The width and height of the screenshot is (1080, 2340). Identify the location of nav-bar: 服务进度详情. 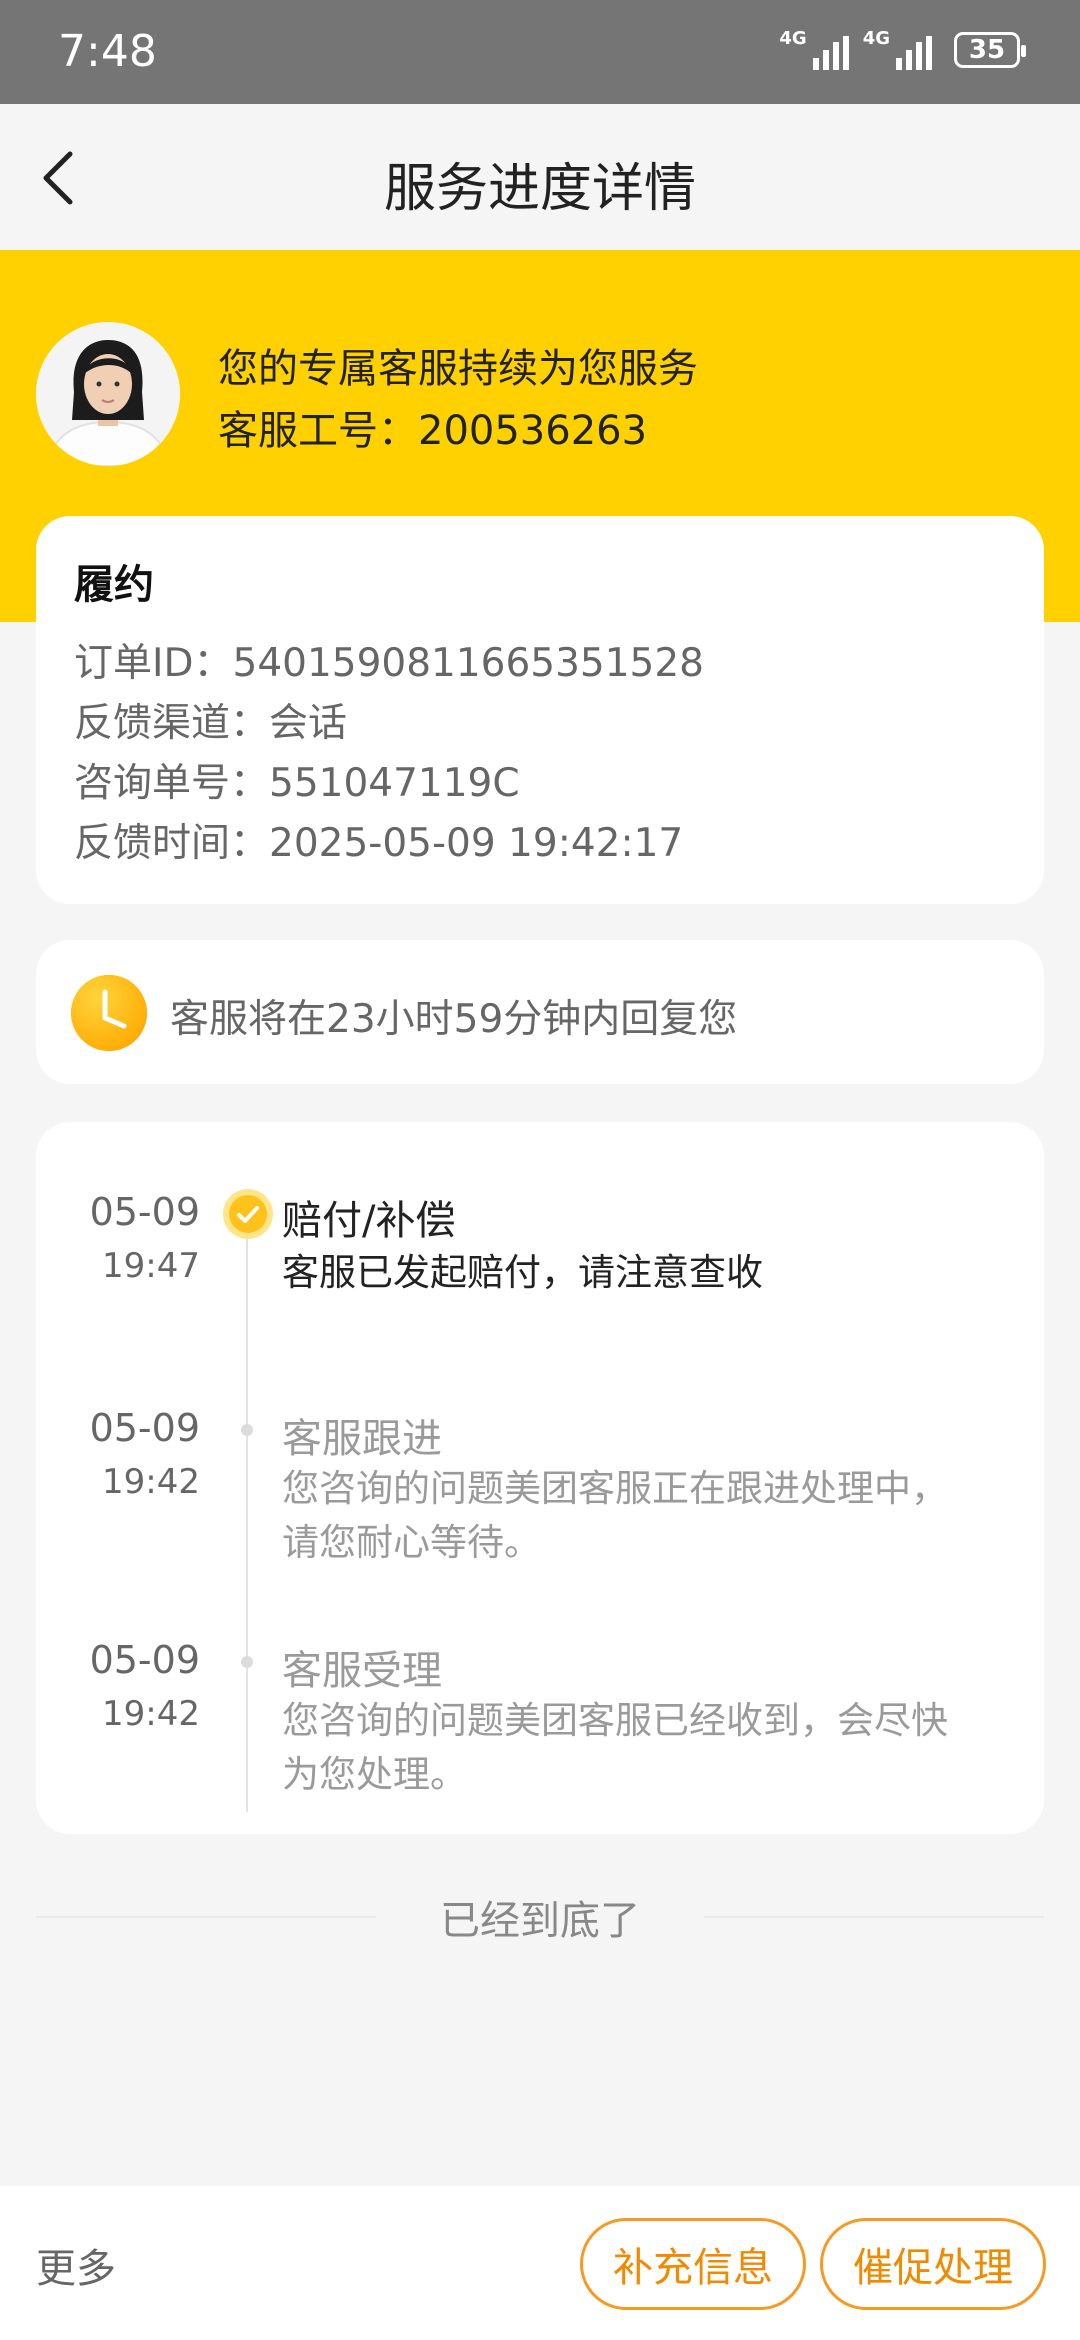
(540, 177).